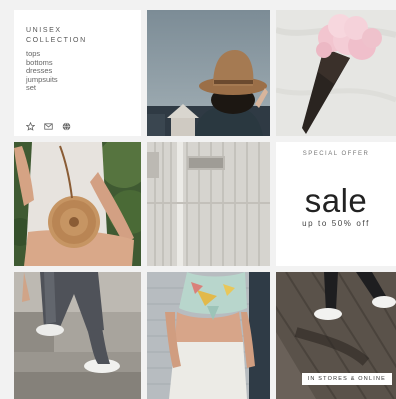 This screenshot has width=396, height=399. I want to click on photo-flower-cone, so click(336, 73).